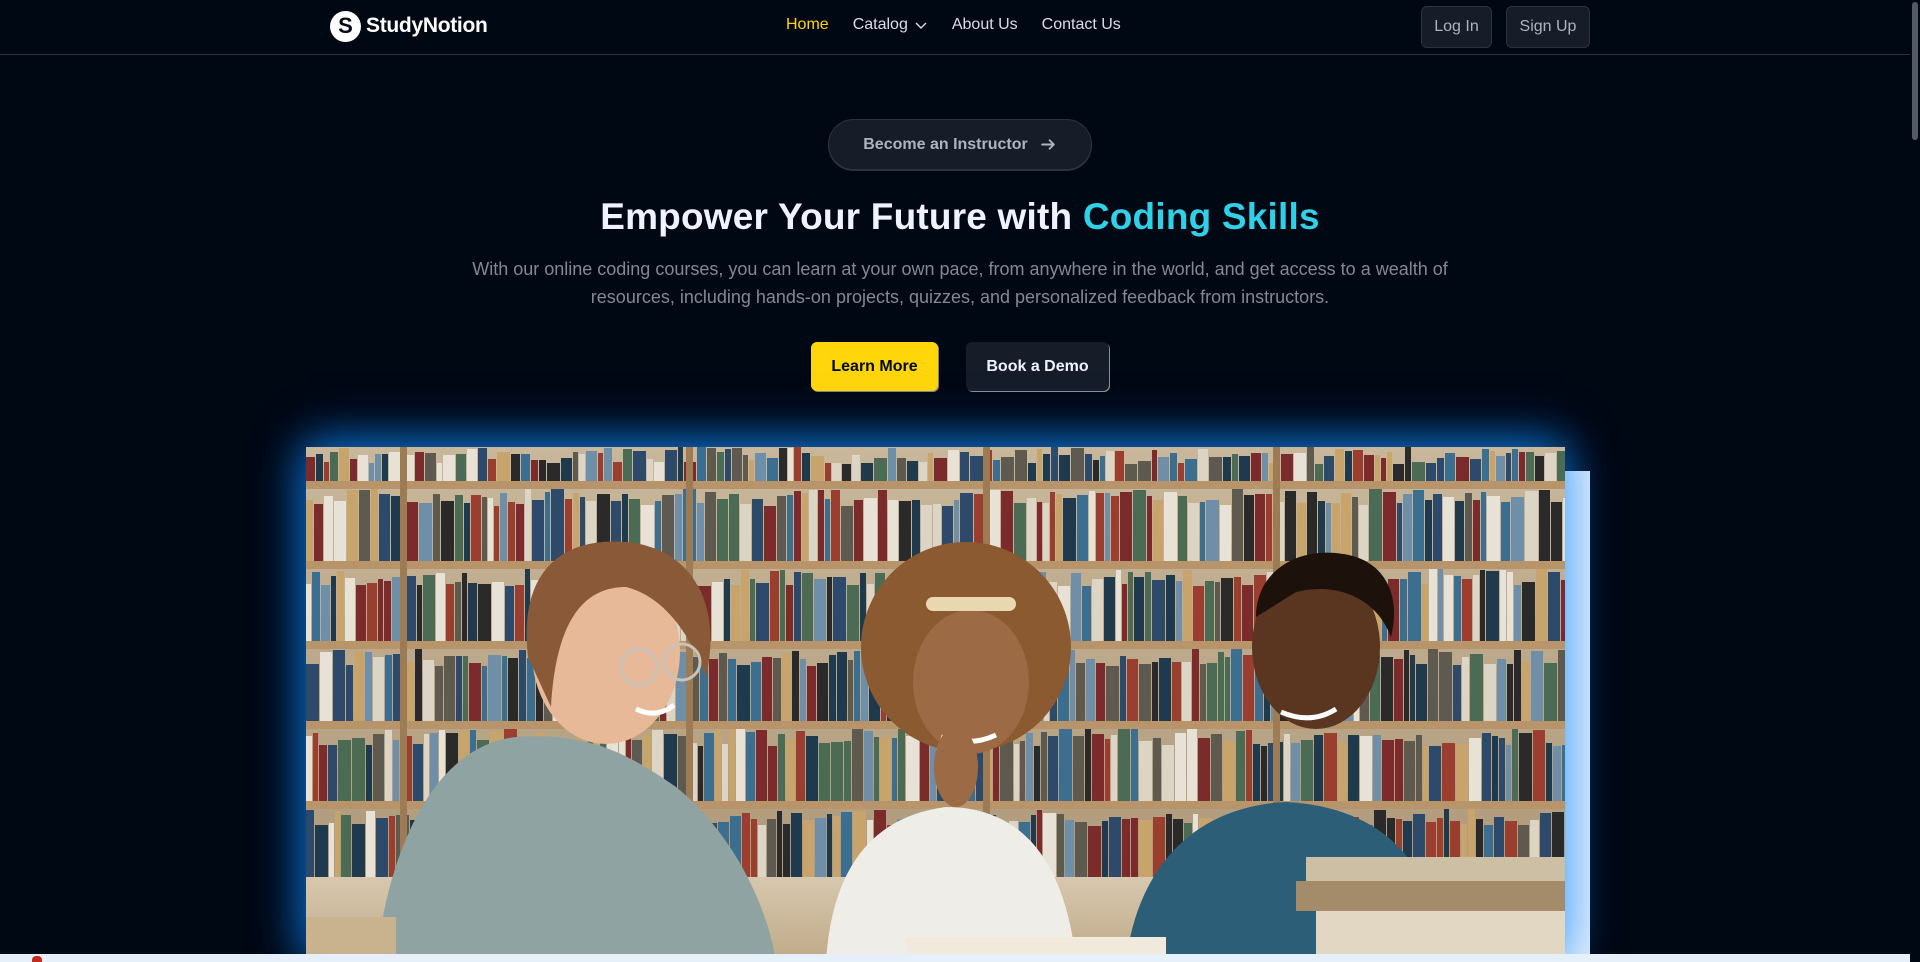  I want to click on book-demo-button: Book a Demo, so click(1037, 366).